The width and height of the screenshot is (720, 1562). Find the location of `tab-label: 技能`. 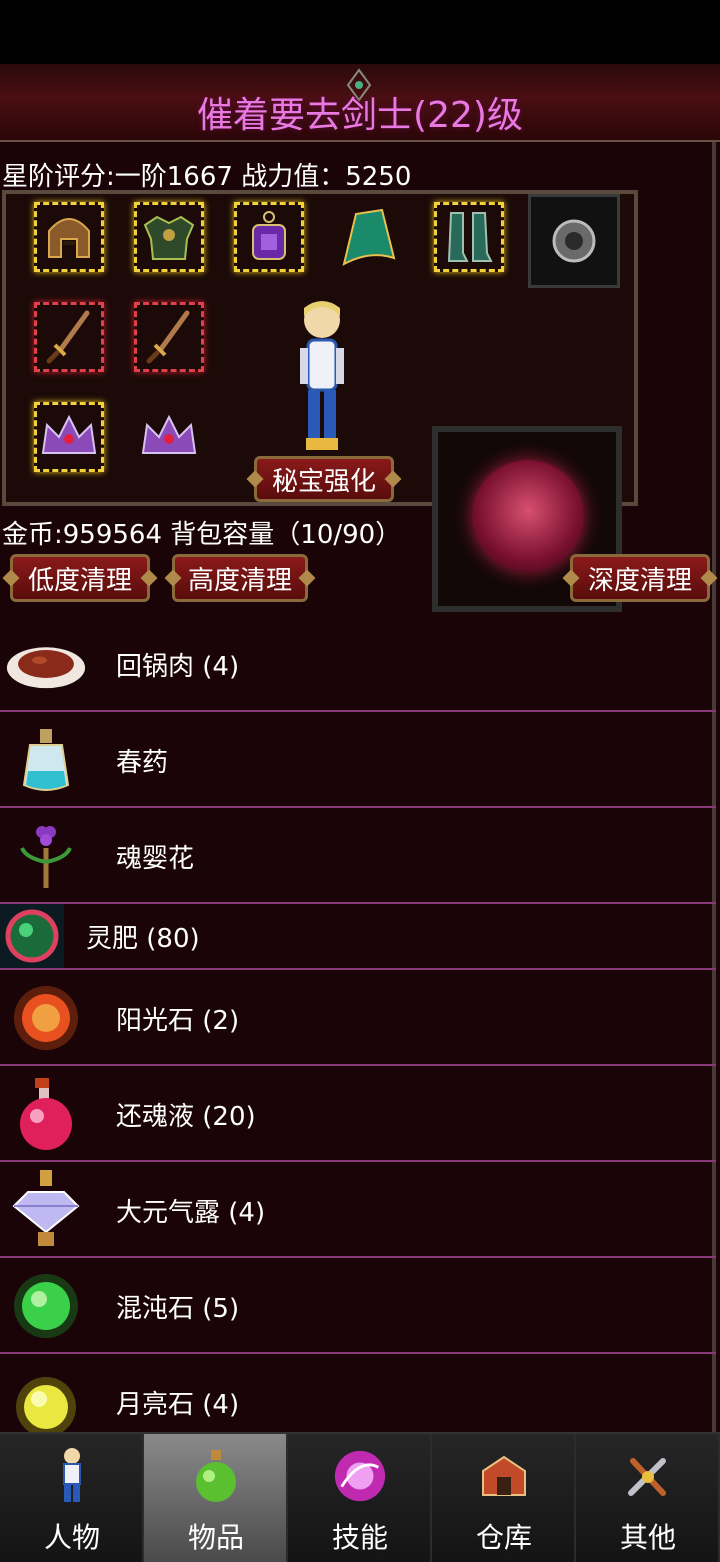

tab-label: 技能 is located at coordinates (359, 1537).